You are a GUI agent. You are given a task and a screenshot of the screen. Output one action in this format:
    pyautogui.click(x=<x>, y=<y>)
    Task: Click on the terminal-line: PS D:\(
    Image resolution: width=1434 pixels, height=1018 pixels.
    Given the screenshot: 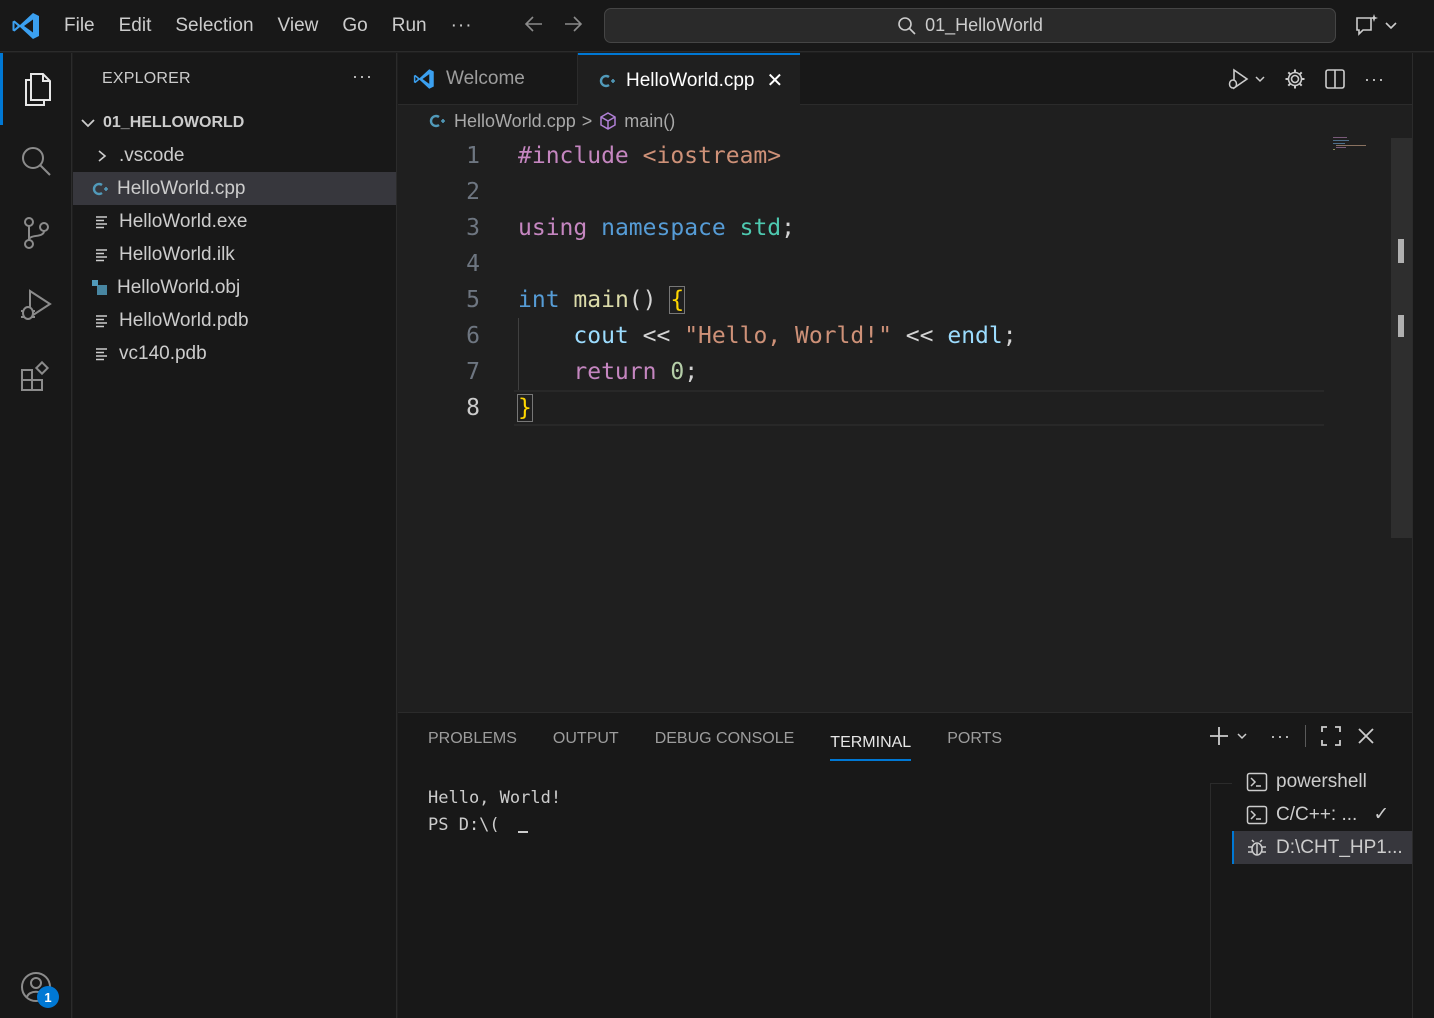 What is the action you would take?
    pyautogui.click(x=464, y=825)
    